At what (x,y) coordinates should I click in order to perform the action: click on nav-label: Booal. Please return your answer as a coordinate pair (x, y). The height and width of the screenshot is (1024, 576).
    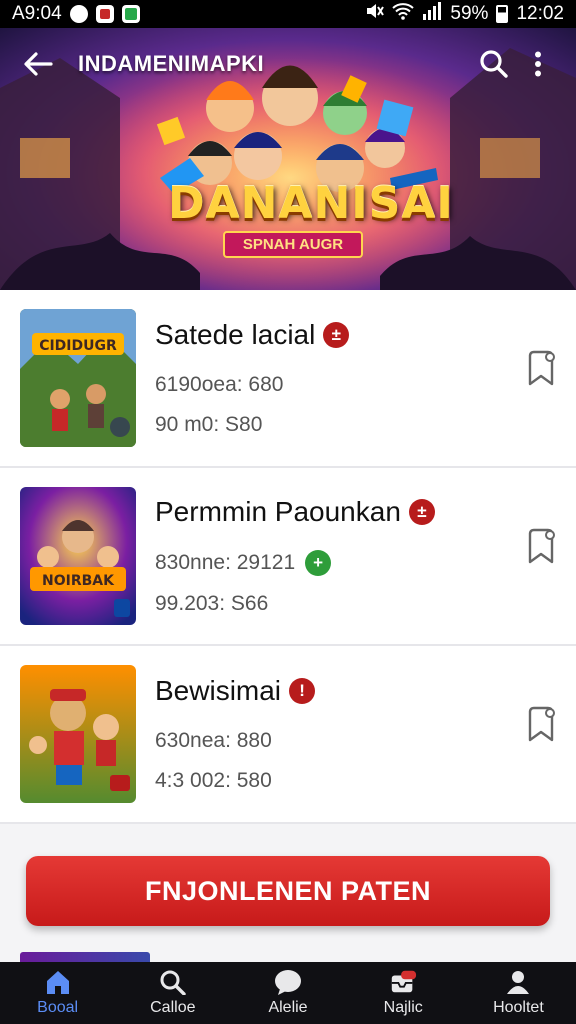
    Looking at the image, I should click on (58, 1007).